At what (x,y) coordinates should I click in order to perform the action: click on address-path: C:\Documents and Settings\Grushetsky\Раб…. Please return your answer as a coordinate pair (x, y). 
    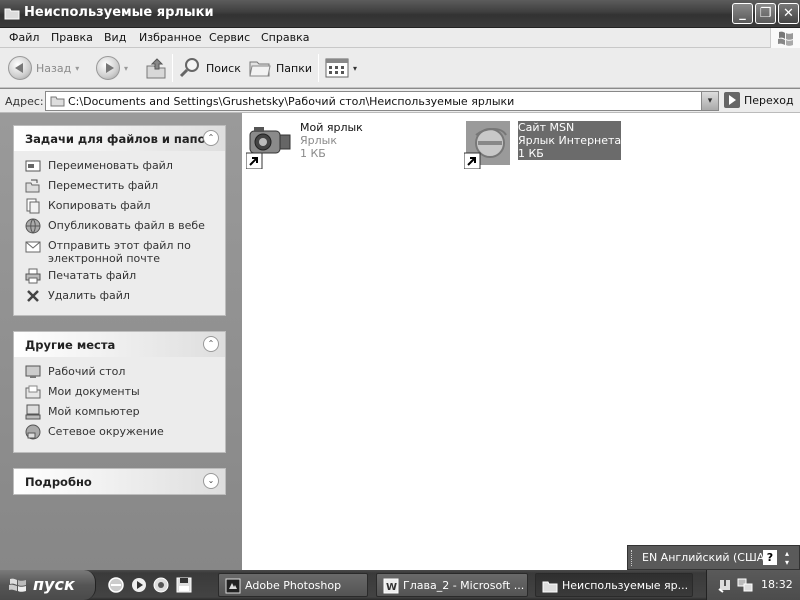
    Looking at the image, I should click on (291, 101).